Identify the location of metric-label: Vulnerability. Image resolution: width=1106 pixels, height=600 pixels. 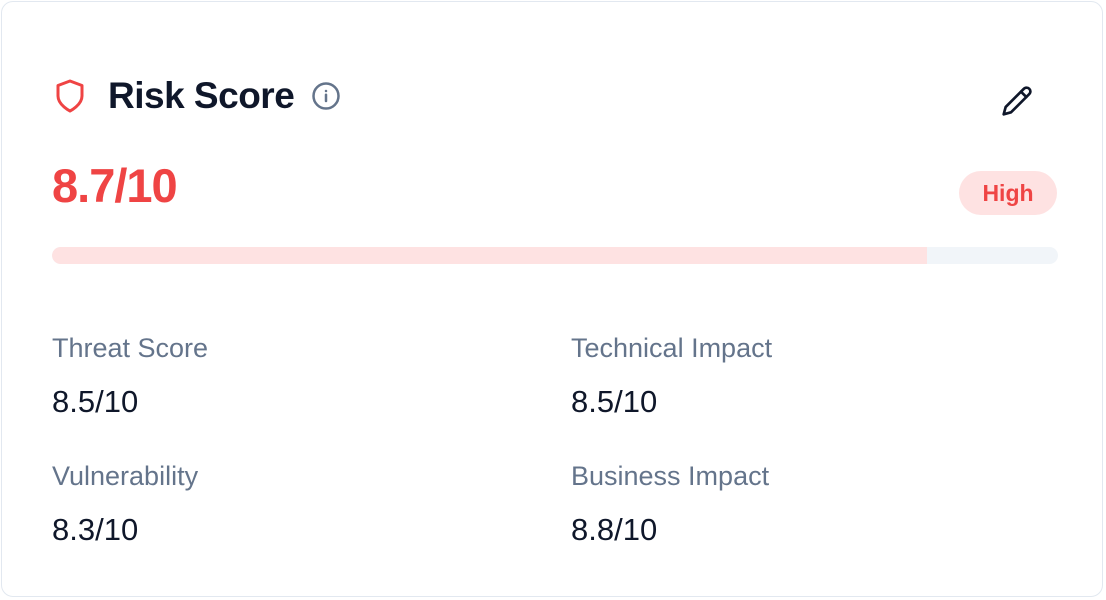
(125, 476).